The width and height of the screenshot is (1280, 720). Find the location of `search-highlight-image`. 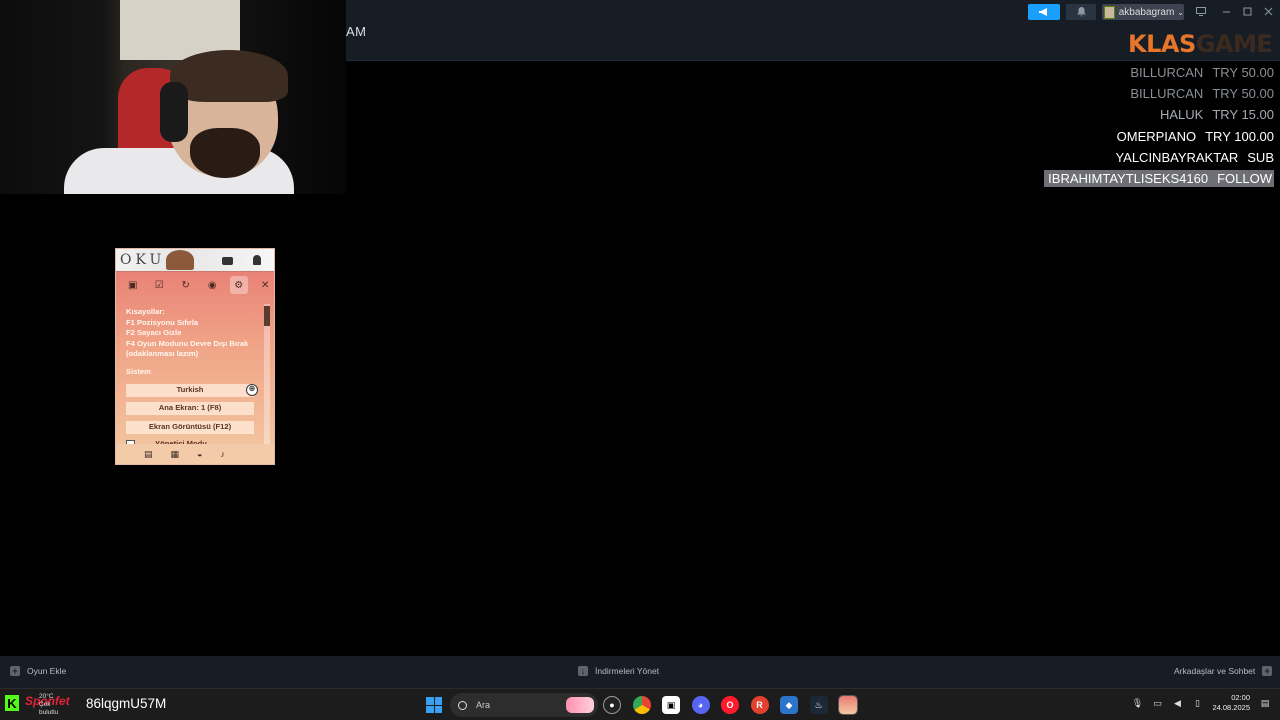

search-highlight-image is located at coordinates (580, 705).